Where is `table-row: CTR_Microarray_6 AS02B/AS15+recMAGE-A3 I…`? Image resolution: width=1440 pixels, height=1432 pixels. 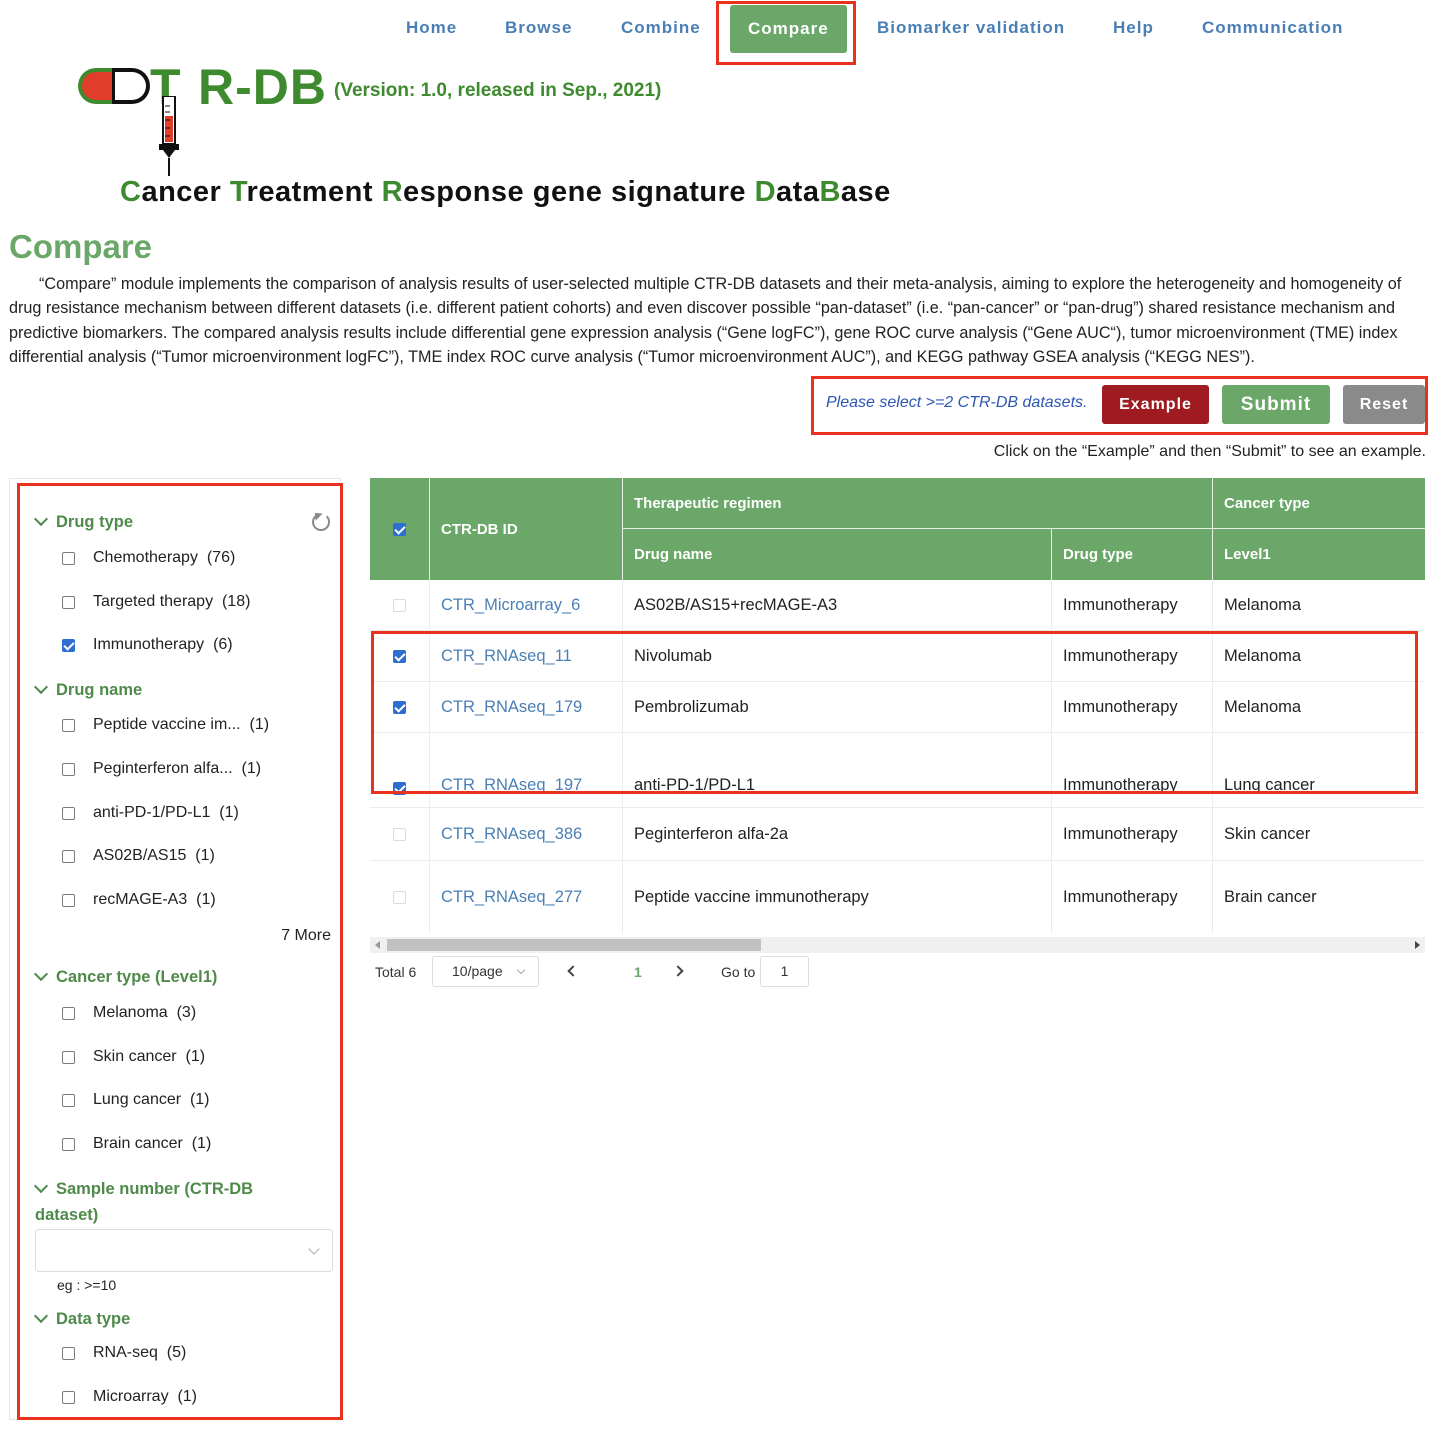 table-row: CTR_Microarray_6 AS02B/AS15+recMAGE-A3 I… is located at coordinates (897, 605).